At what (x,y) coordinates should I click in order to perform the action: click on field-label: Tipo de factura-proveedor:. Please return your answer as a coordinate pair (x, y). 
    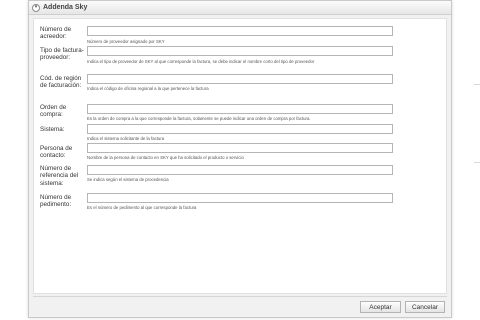
    Looking at the image, I should click on (62, 54).